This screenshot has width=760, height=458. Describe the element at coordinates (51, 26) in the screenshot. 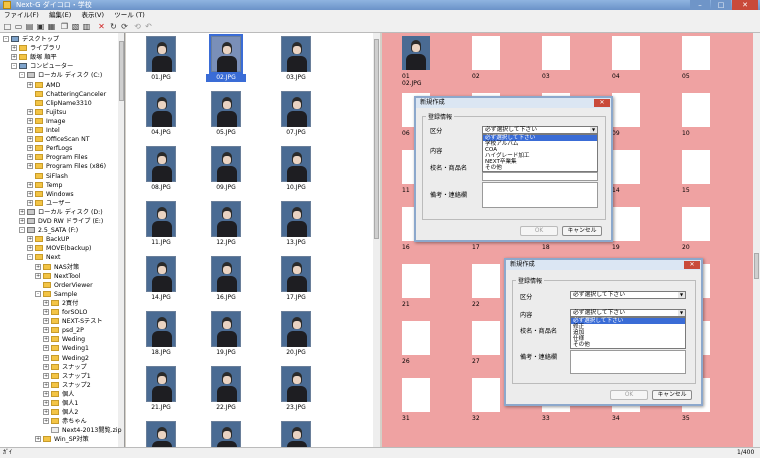

I see `print-icon: ▦` at that location.